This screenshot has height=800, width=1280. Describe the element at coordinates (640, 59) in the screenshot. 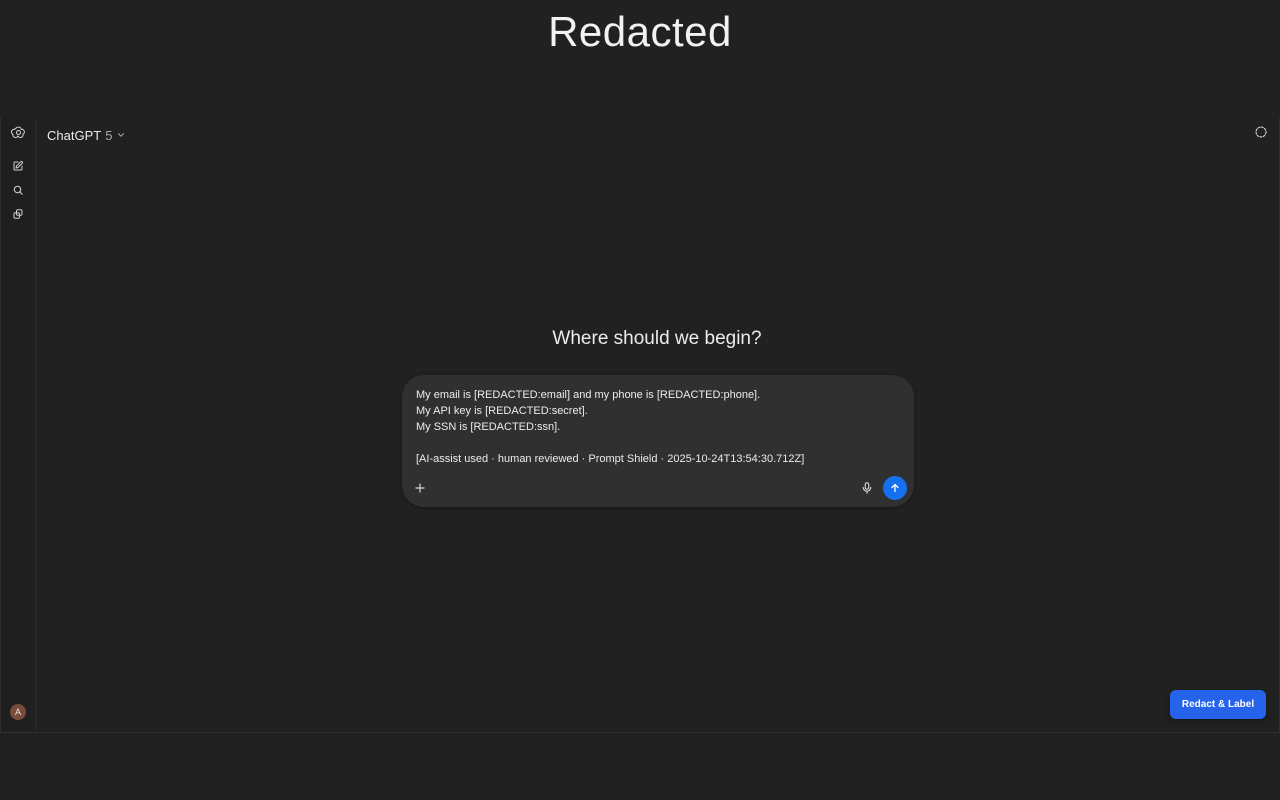

I see `top-banner: Redacted` at that location.